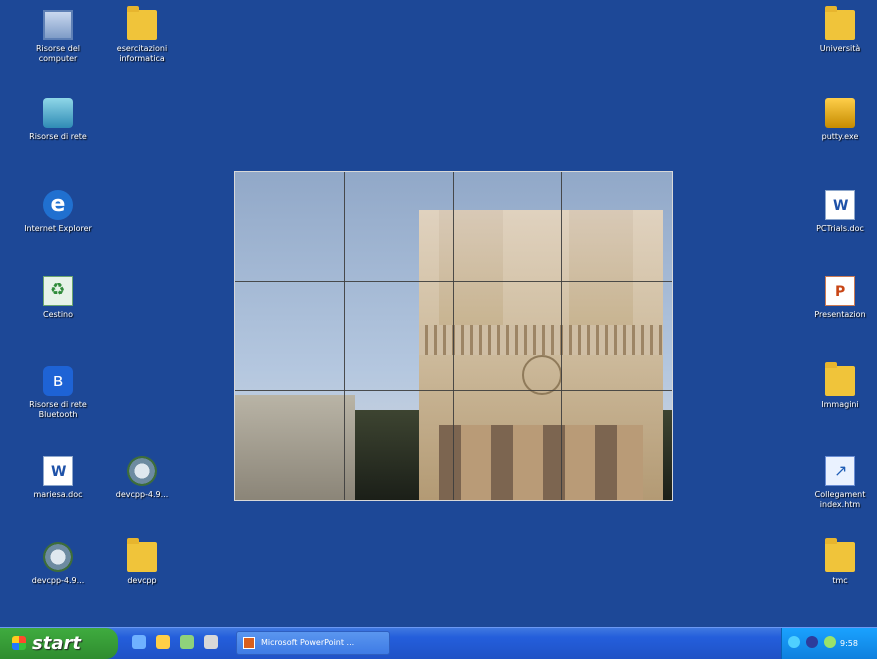 Image resolution: width=877 pixels, height=659 pixels. What do you see at coordinates (601, 267) in the screenshot?
I see `cathedral-right-tower` at bounding box center [601, 267].